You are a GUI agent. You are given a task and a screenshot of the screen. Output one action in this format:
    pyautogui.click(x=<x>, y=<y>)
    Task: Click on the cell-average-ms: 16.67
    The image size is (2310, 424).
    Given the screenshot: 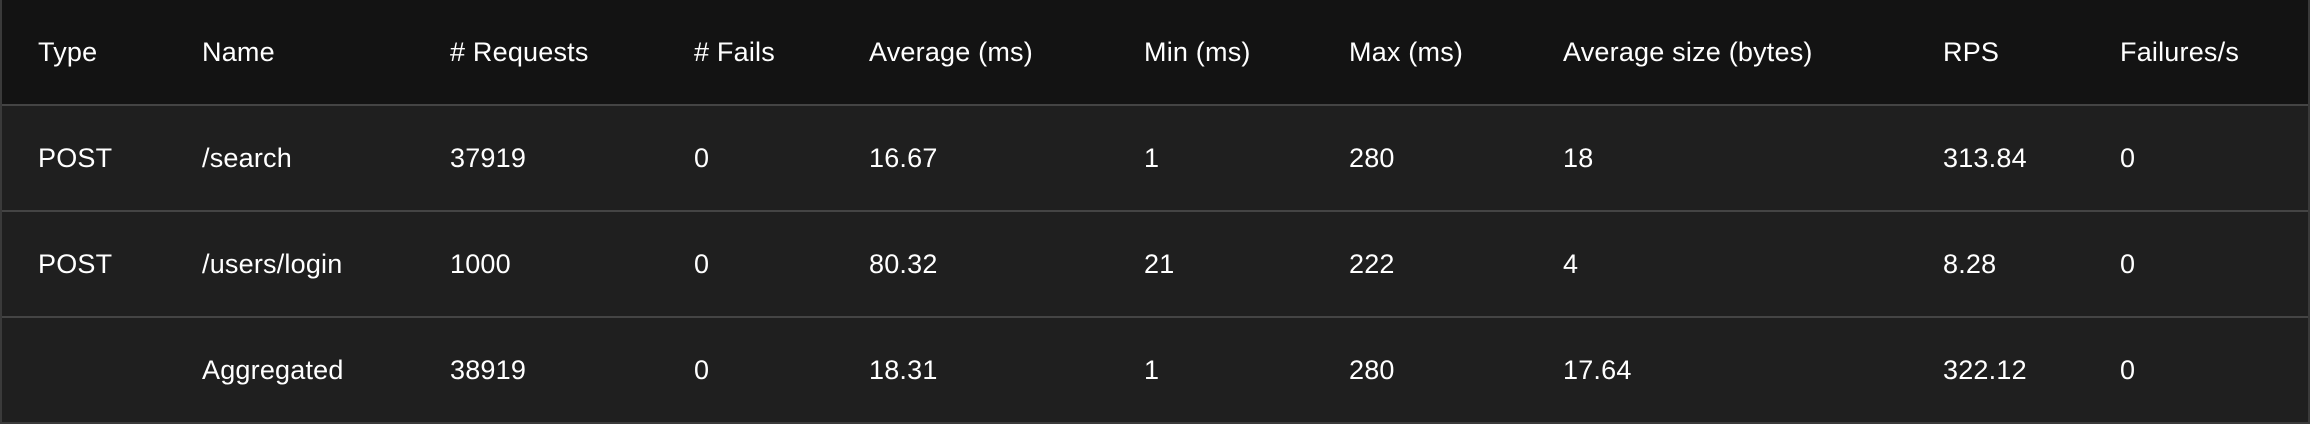 What is the action you would take?
    pyautogui.click(x=903, y=157)
    